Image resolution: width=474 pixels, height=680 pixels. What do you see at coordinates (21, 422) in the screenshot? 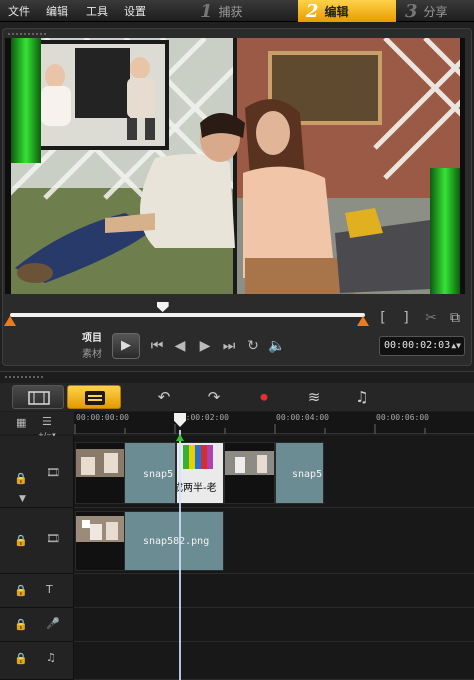
I see `track-manager-icon: ▦` at bounding box center [21, 422].